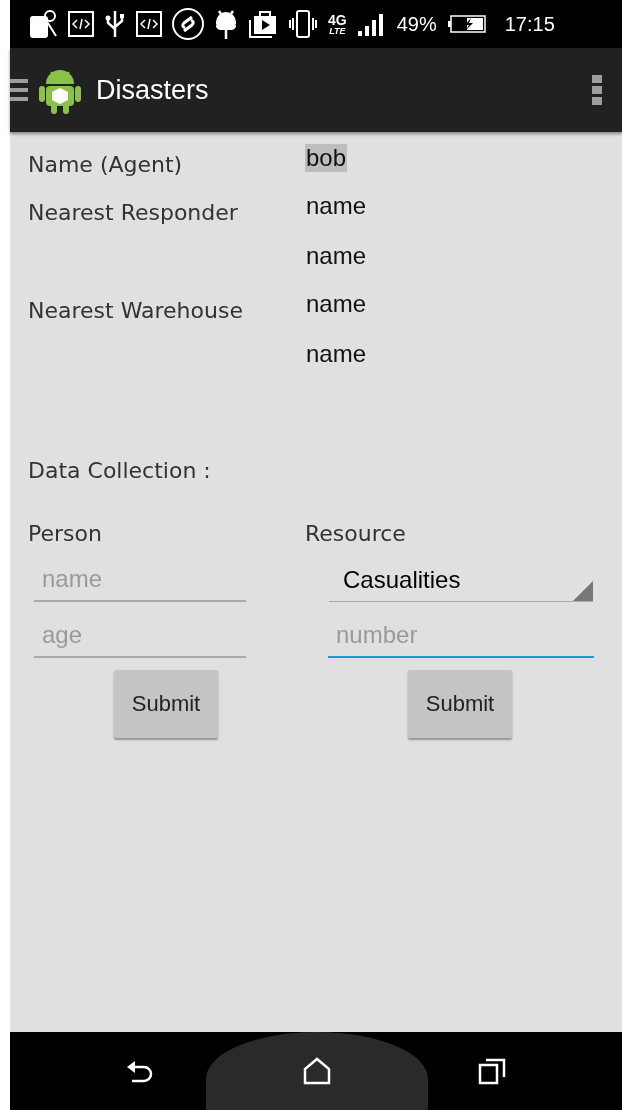 This screenshot has height=1110, width=622. What do you see at coordinates (140, 580) in the screenshot?
I see `input-field: name` at bounding box center [140, 580].